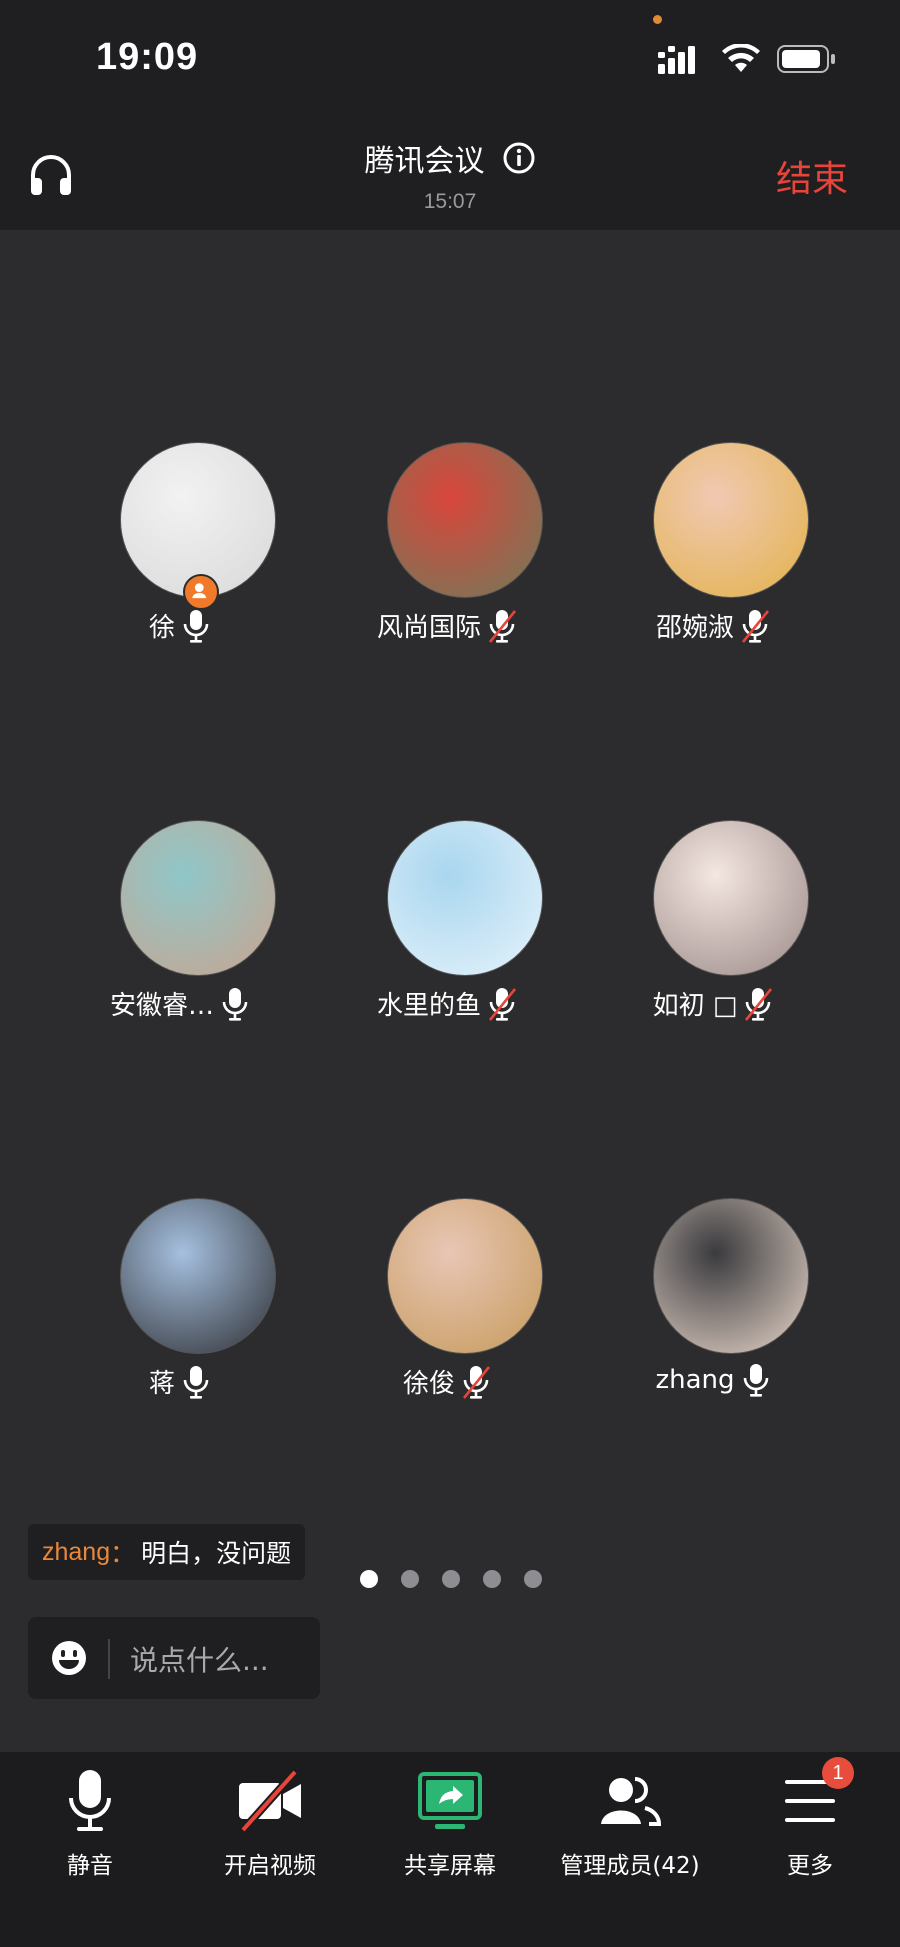 This screenshot has width=900, height=1947. I want to click on chat-message-text: 明白，没问题, so click(216, 1553).